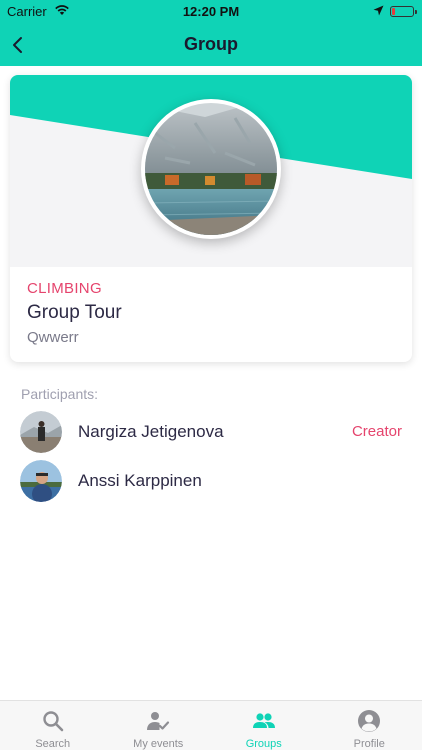 This screenshot has width=422, height=750. I want to click on tab-groups: Groups, so click(264, 725).